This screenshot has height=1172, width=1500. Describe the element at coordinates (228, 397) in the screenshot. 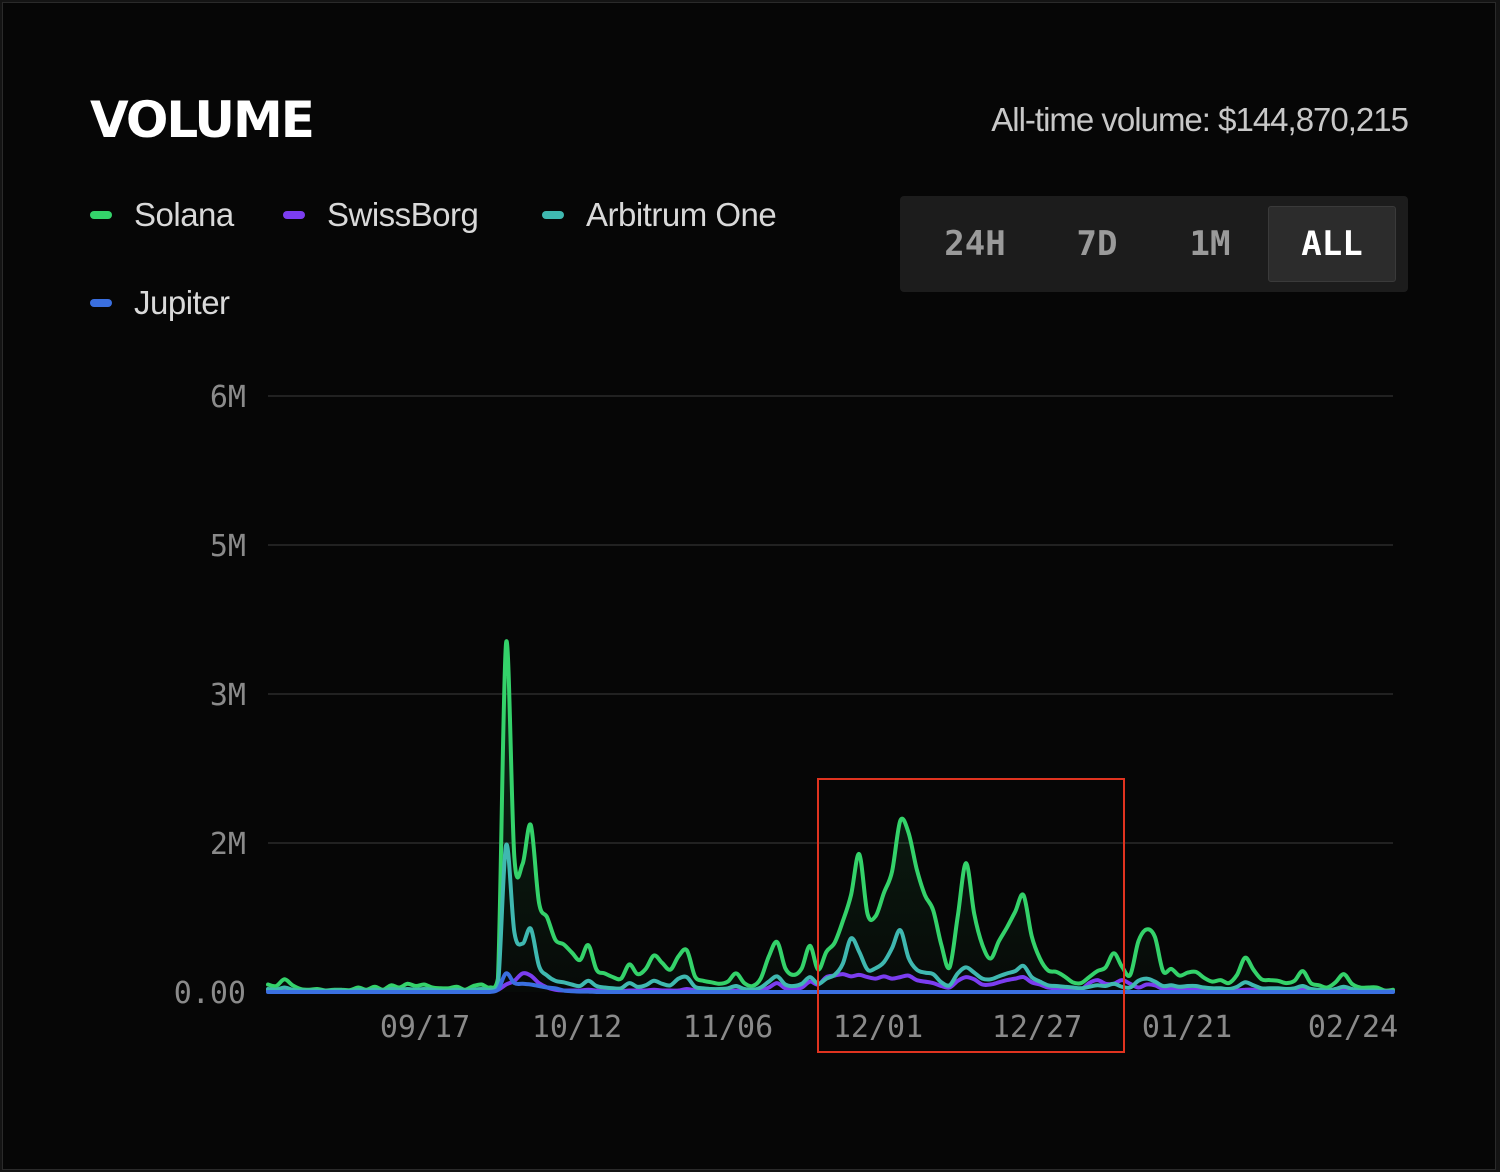

I see `y-tick-label: 6M` at that location.